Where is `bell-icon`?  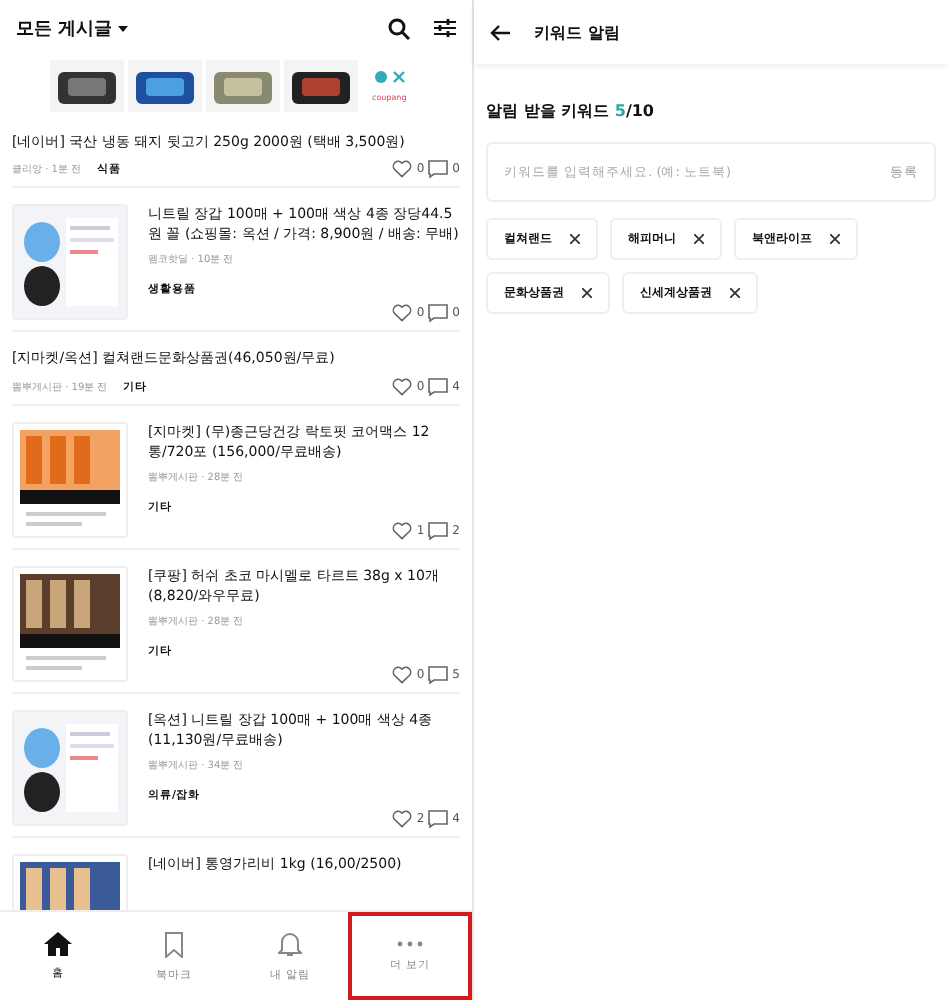
bell-icon is located at coordinates (290, 944).